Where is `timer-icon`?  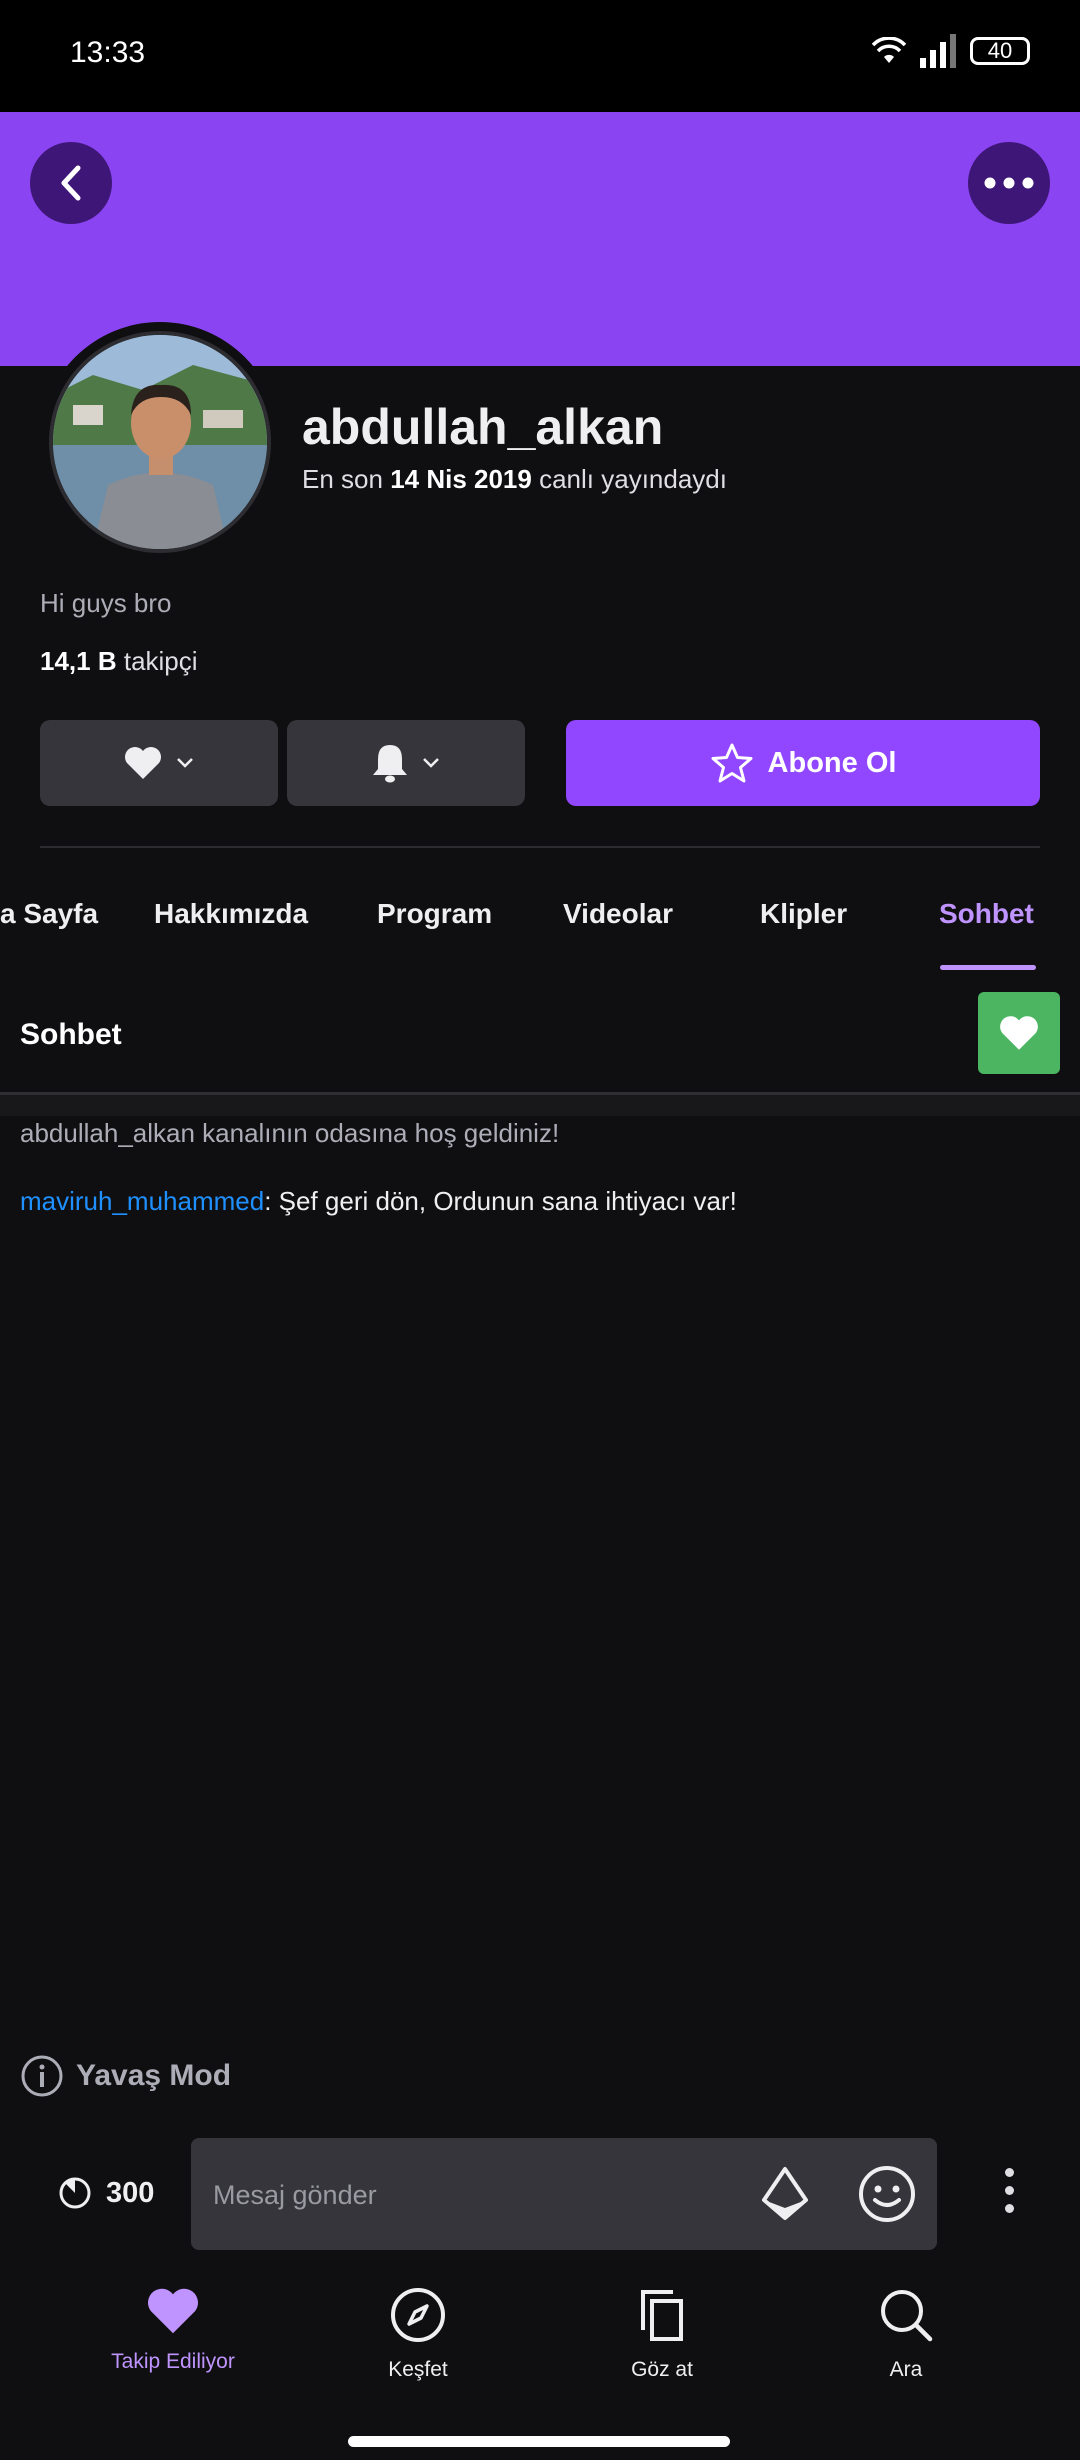
timer-icon is located at coordinates (75, 2193).